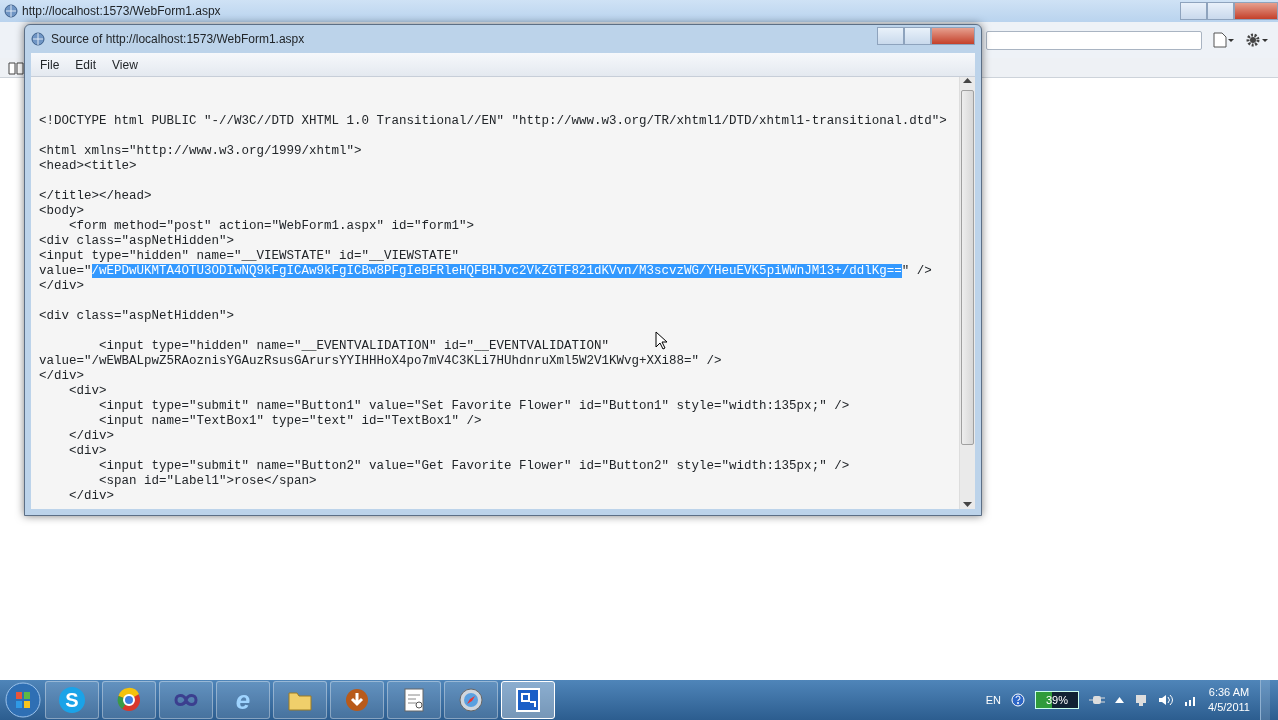 The image size is (1278, 720). I want to click on code-line: <input type="submit" name="Button2" value="Get Favorite Flower" id="Button2" style="width:135px;" />, so click(474, 466).